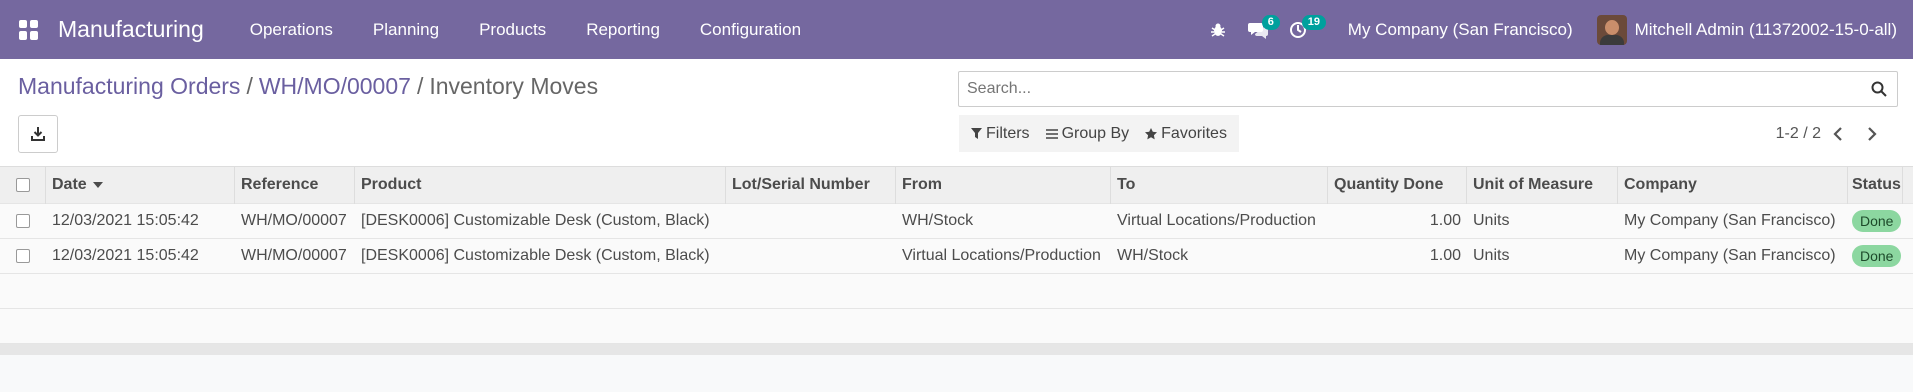 Image resolution: width=1913 pixels, height=392 pixels. I want to click on avatar, so click(1611, 29).